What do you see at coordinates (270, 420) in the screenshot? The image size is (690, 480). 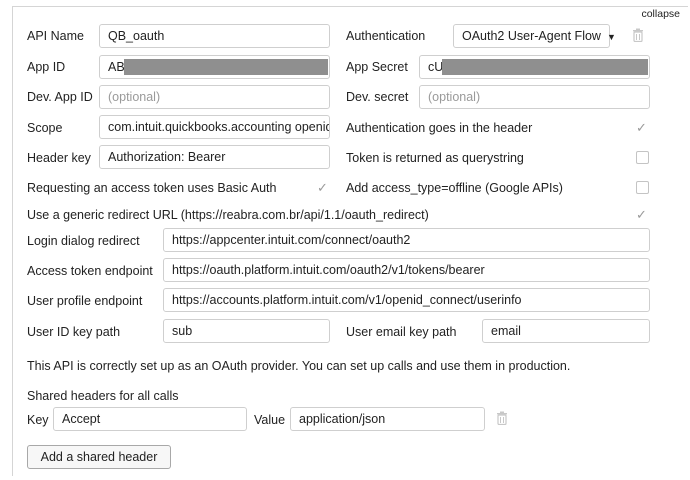 I see `header-value-column-label: Value` at bounding box center [270, 420].